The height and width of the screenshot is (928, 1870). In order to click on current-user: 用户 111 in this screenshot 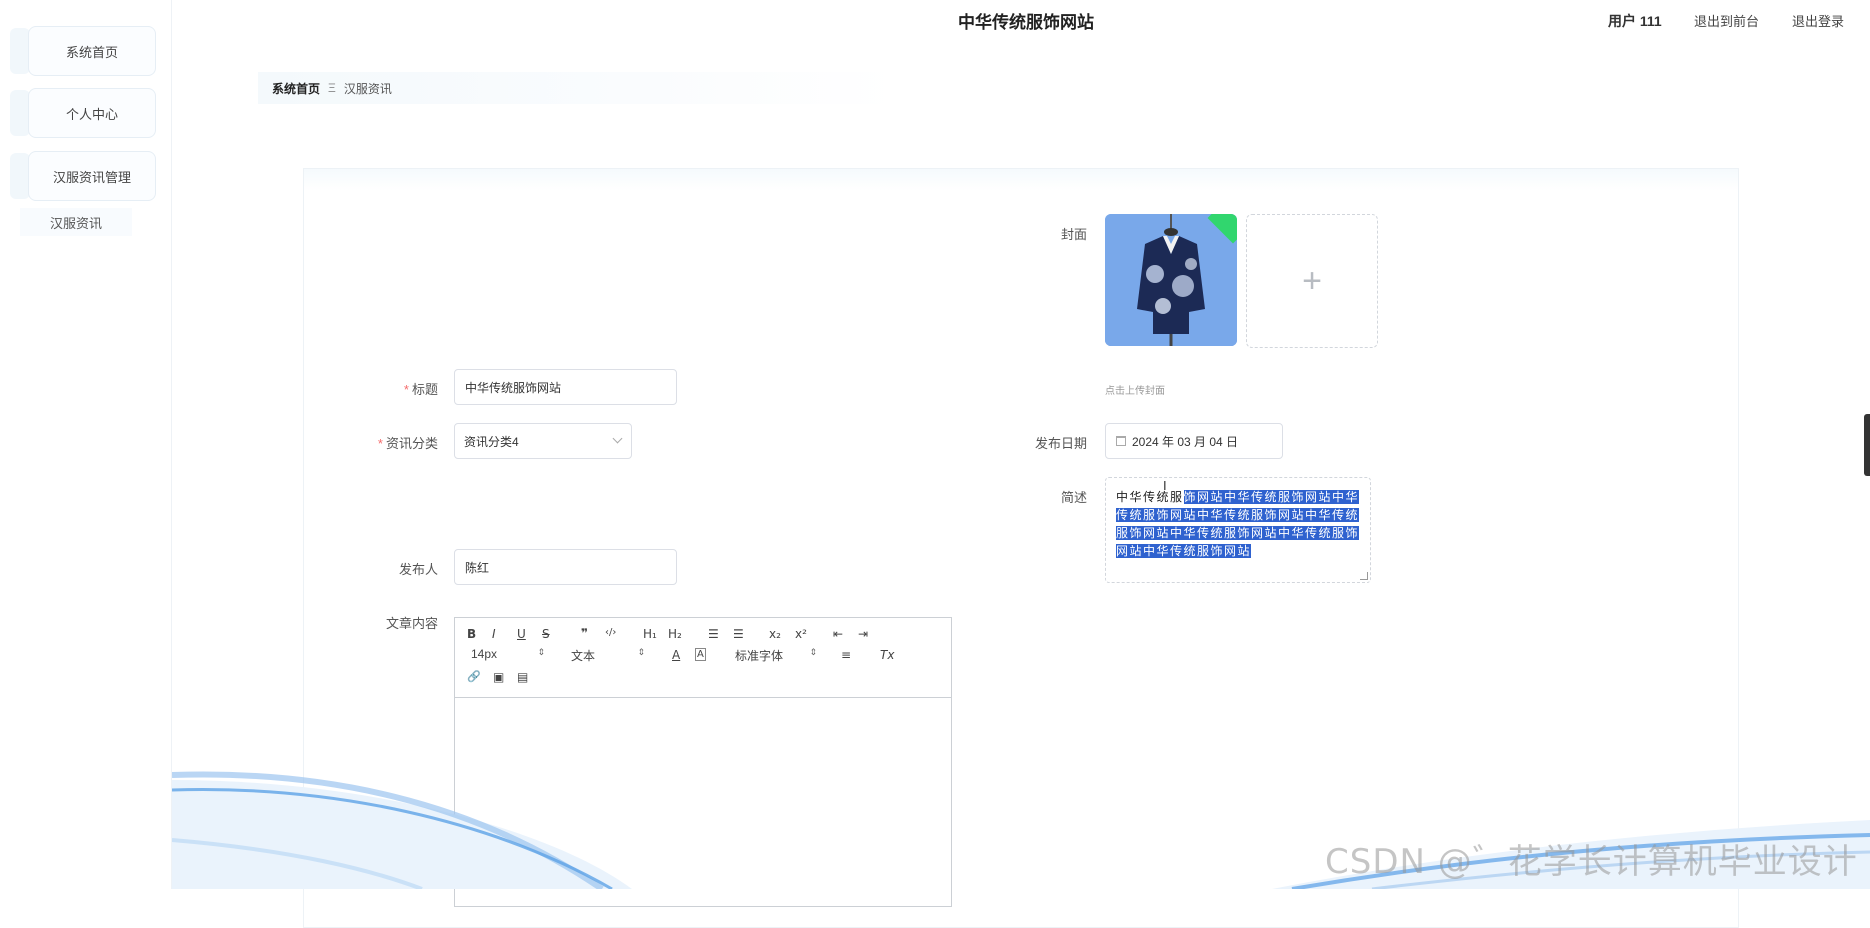, I will do `click(1635, 21)`.